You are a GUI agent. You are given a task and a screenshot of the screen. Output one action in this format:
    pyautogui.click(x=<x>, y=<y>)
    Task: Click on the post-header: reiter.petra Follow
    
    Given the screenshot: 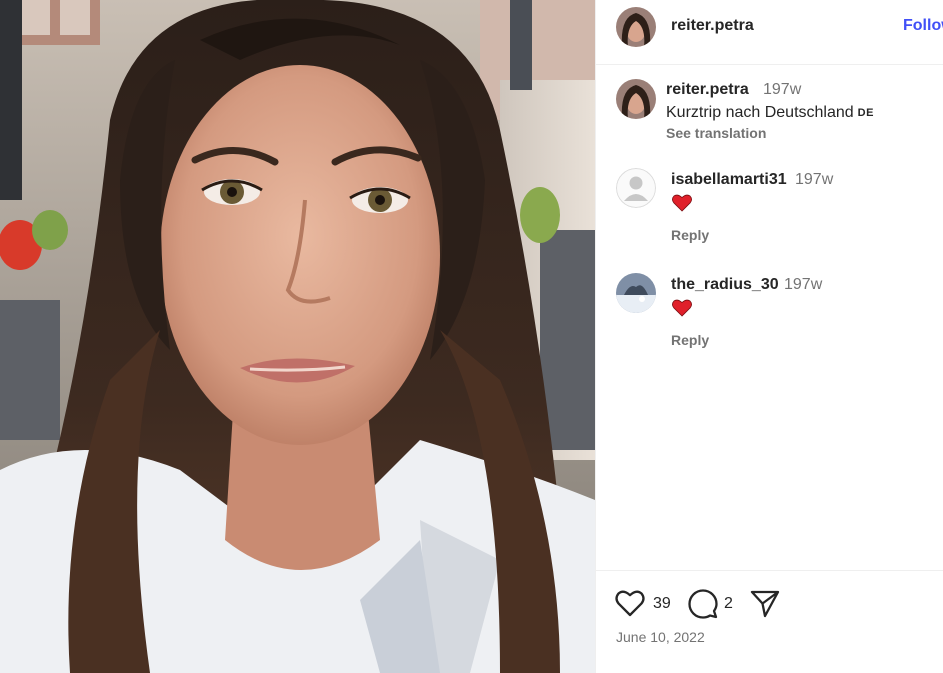 What is the action you would take?
    pyautogui.click(x=769, y=32)
    